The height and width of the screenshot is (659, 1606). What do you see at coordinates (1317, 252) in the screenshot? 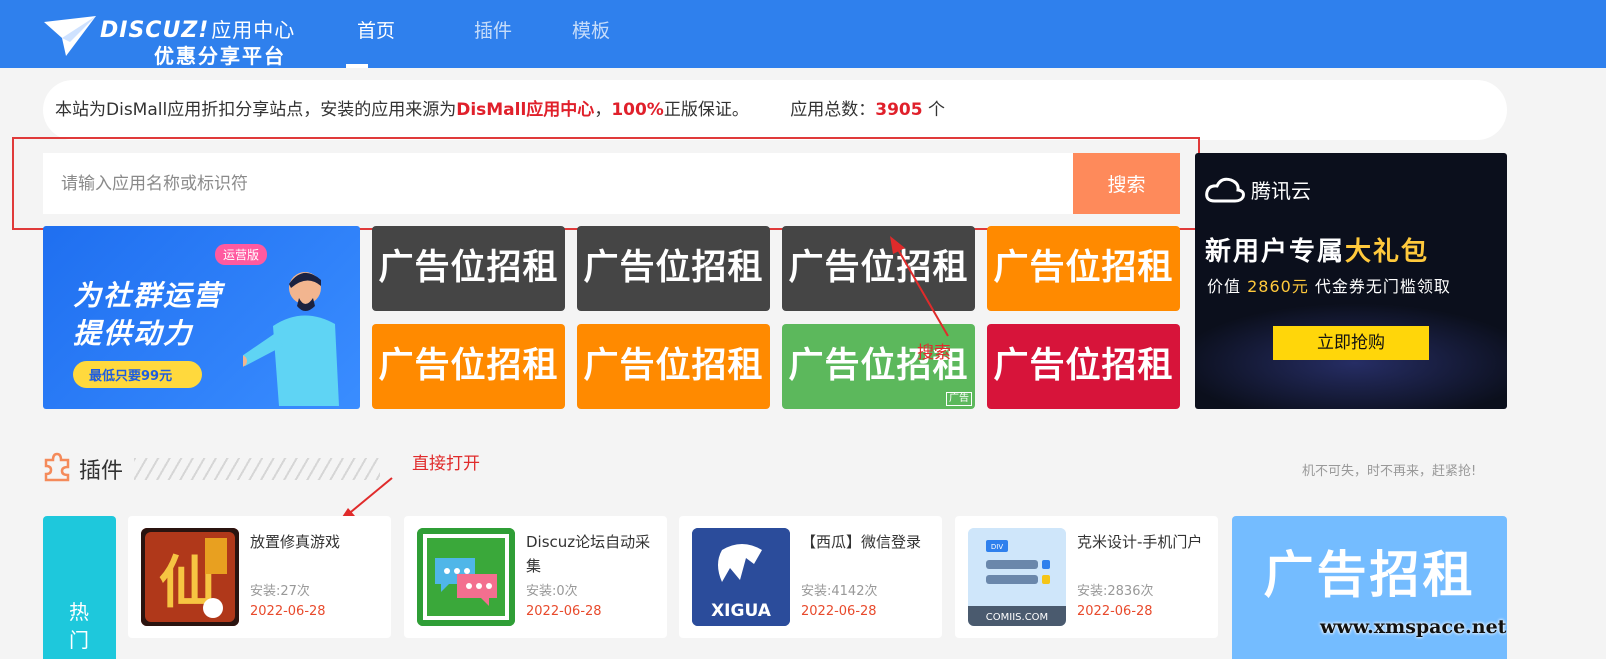
I see `ad-headline: 新用户专属大礼包` at bounding box center [1317, 252].